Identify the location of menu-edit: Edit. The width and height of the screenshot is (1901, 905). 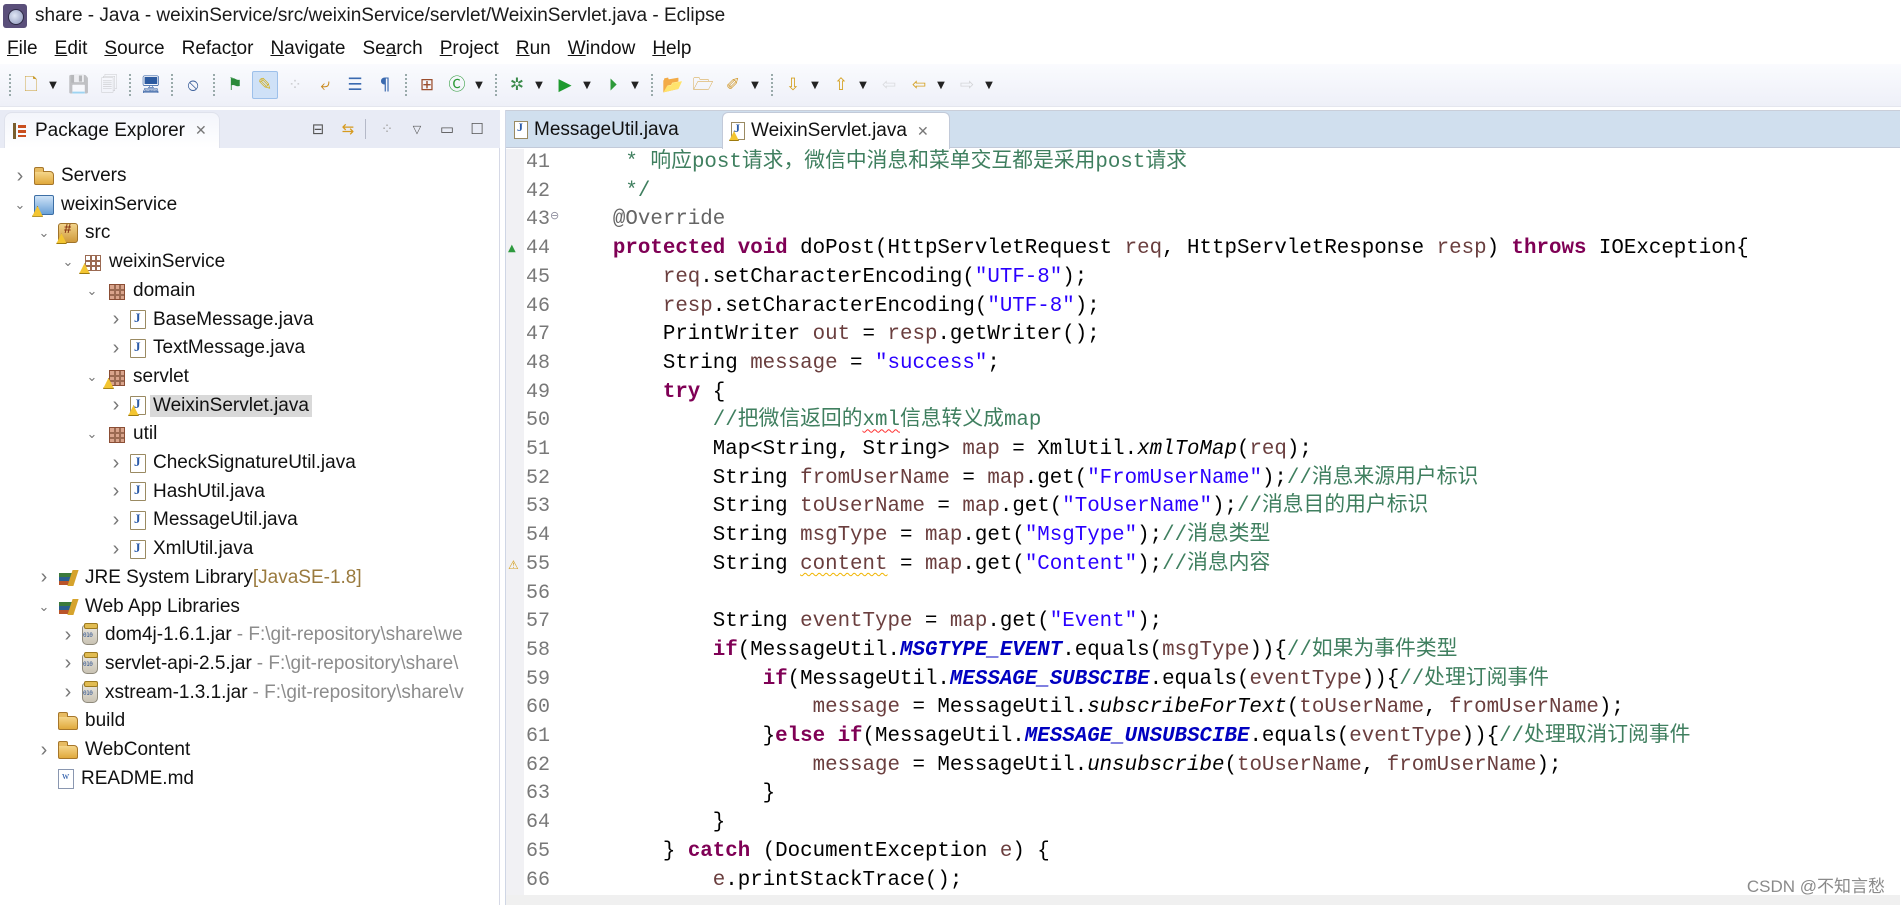
(71, 49).